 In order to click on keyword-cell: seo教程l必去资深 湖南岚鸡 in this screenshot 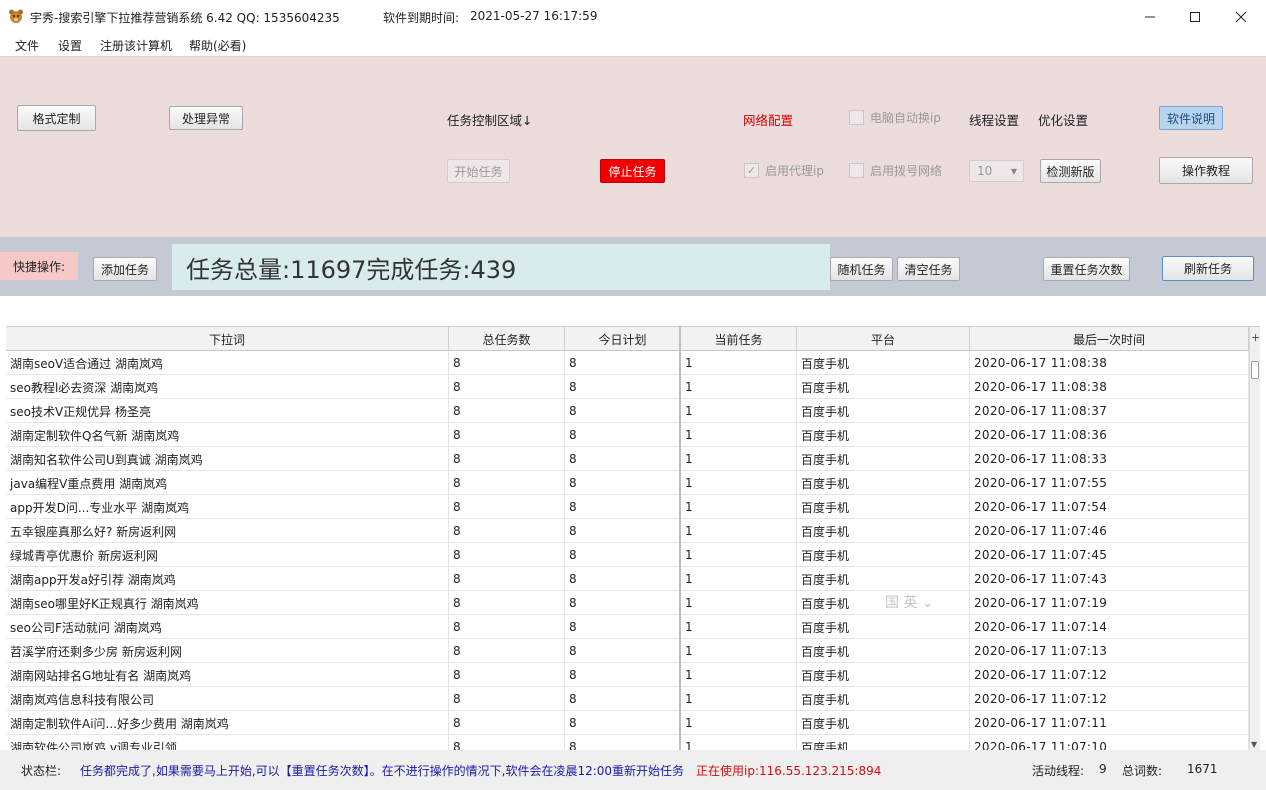, I will do `click(227, 387)`.